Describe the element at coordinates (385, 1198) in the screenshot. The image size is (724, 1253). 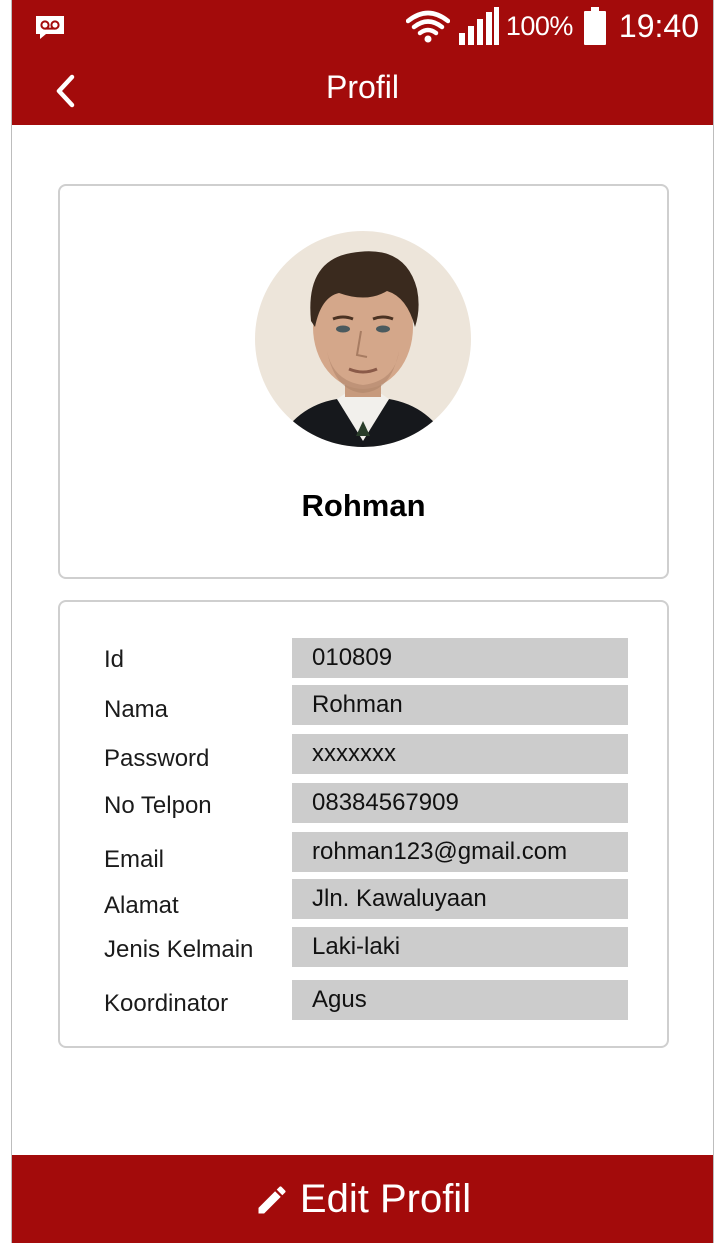
I see `edit-profile-label: Edit Profil` at that location.